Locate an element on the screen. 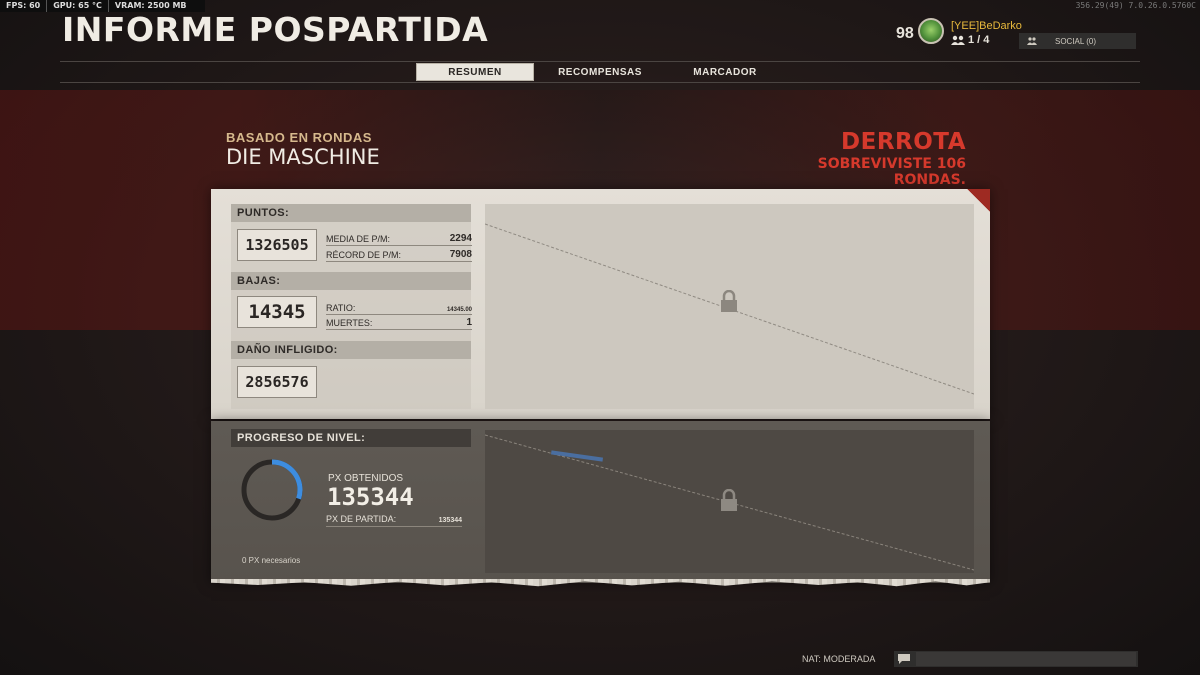  chat-icon is located at coordinates (904, 659).